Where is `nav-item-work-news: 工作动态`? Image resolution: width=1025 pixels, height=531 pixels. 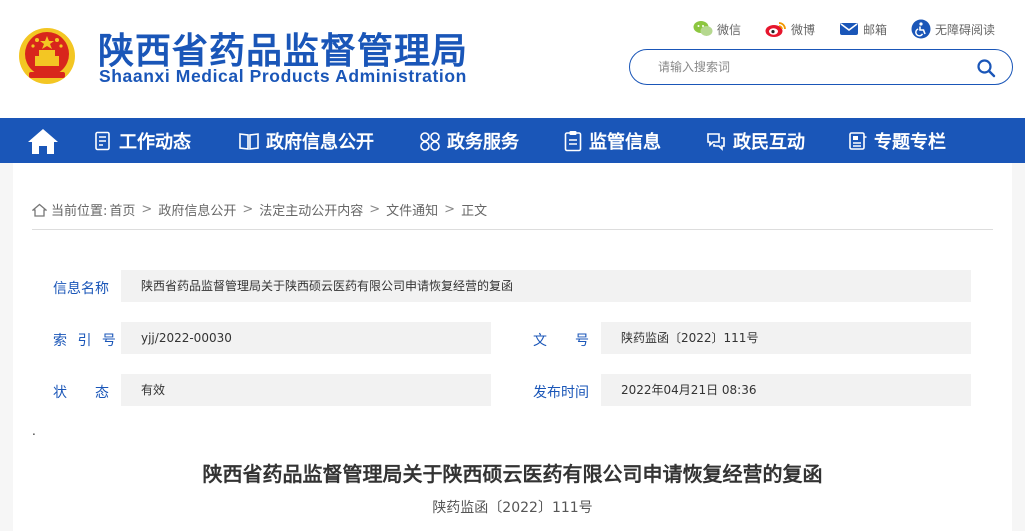
nav-item-work-news: 工作动态 is located at coordinates (142, 140).